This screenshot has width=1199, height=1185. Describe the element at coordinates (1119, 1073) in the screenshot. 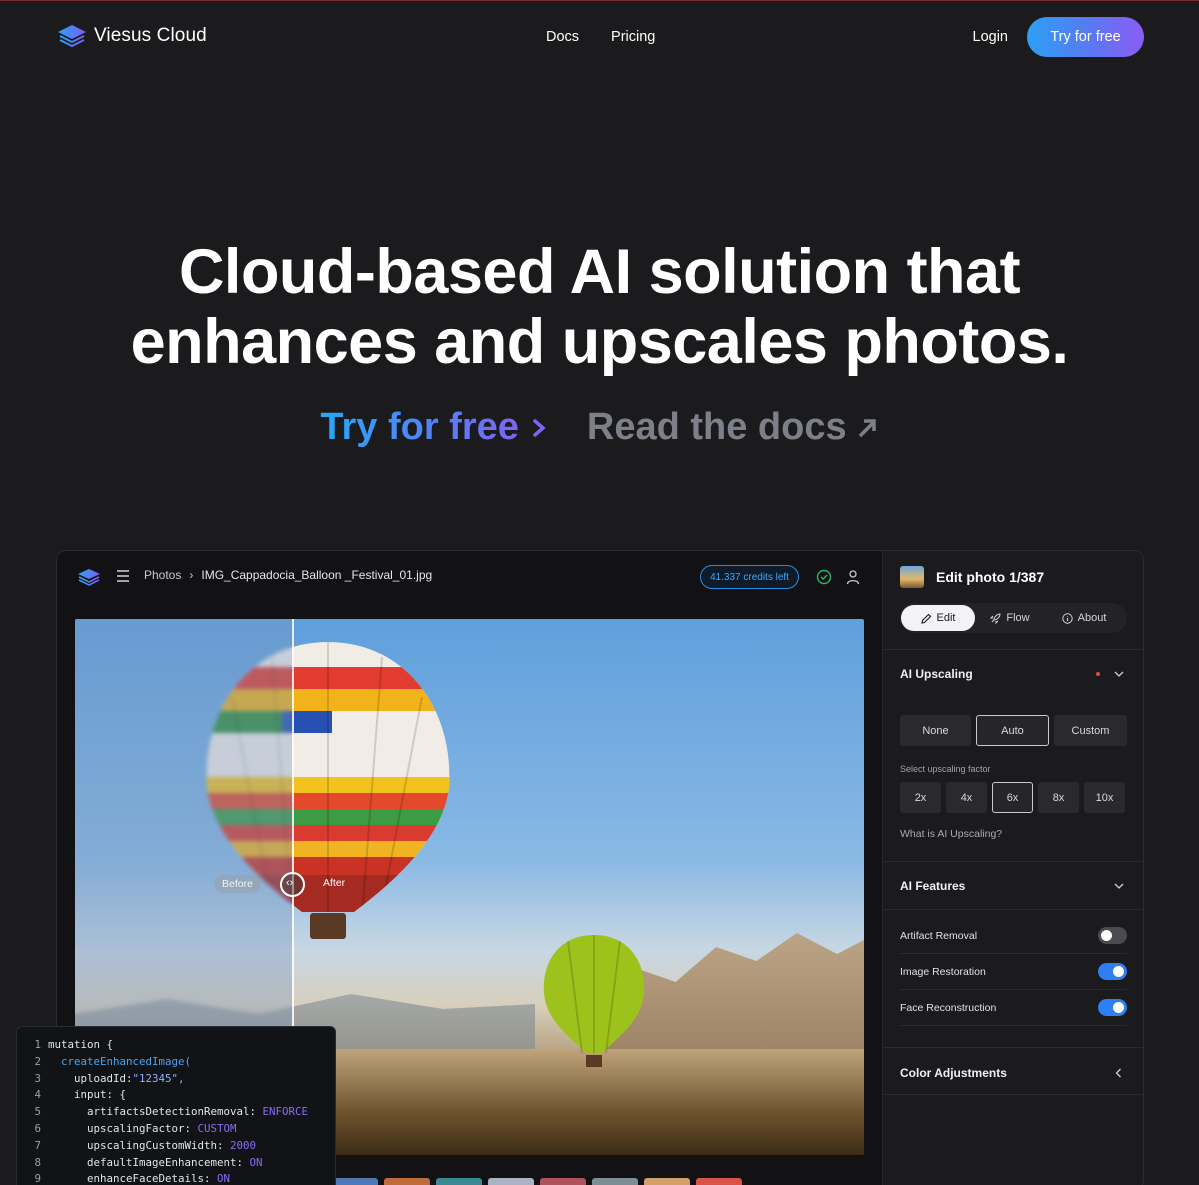

I see `chevron-left-icon` at that location.